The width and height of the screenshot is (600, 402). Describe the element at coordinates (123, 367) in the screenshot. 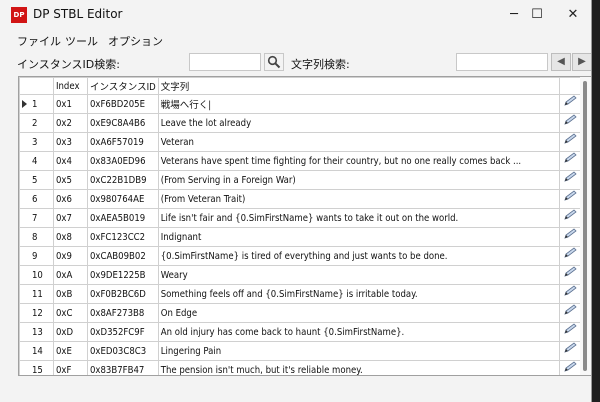

I see `cell-instance-id: 0x83B7FB47` at that location.